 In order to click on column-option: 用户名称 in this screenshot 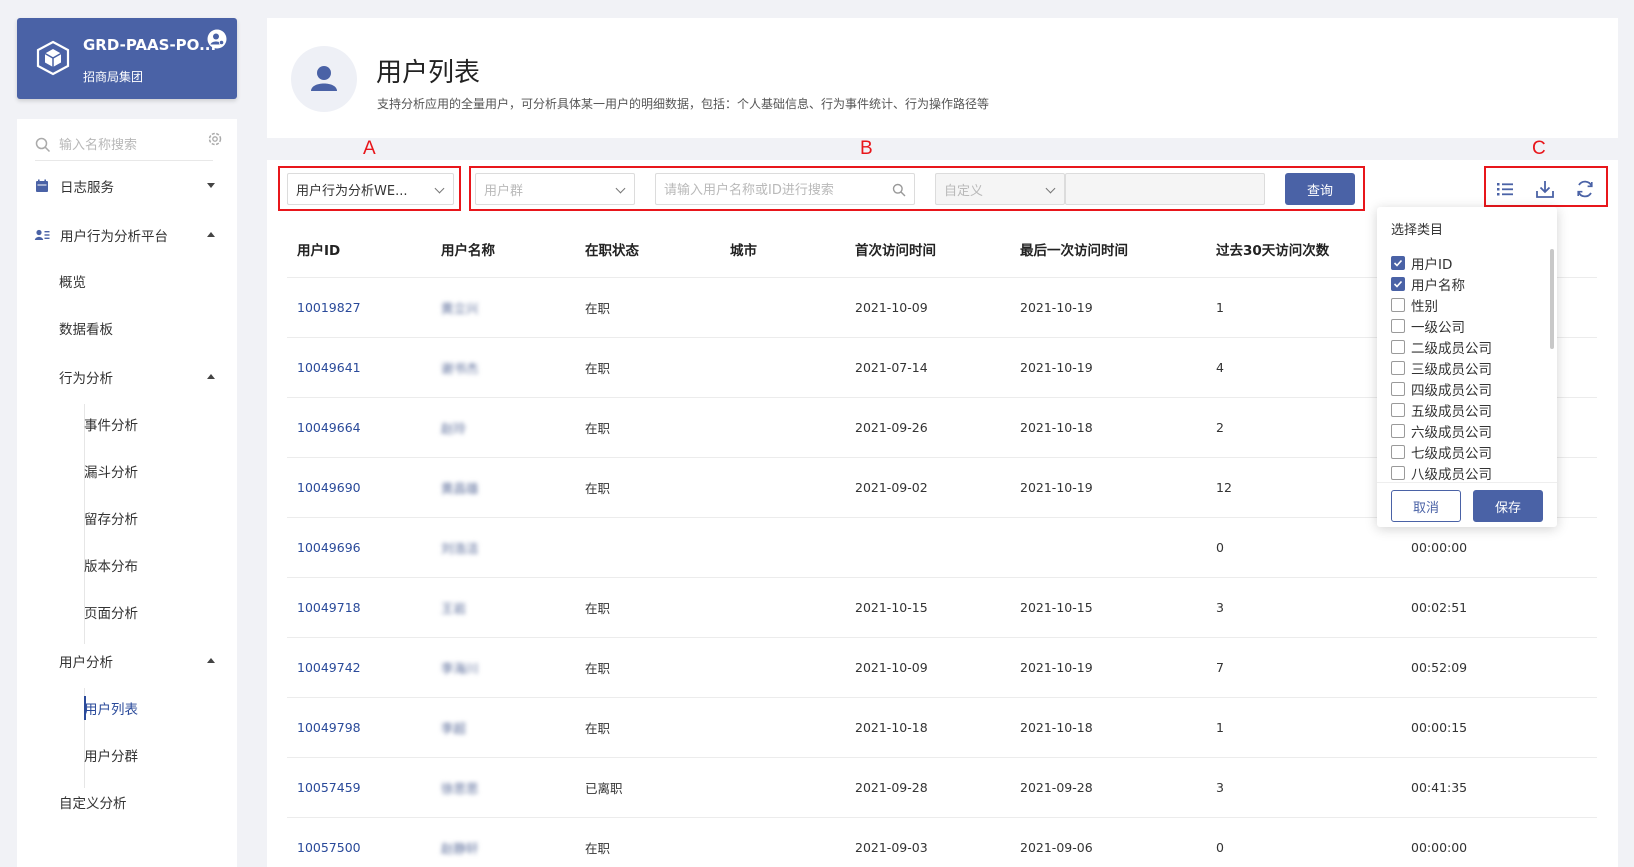, I will do `click(1466, 283)`.